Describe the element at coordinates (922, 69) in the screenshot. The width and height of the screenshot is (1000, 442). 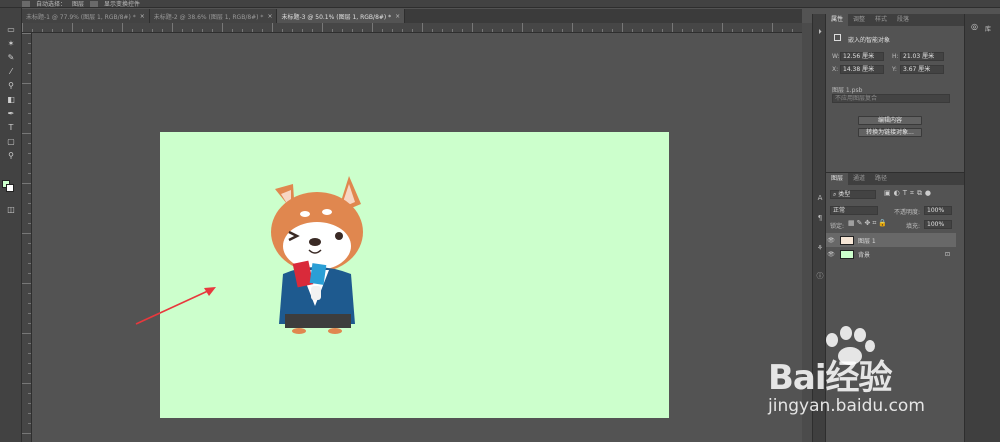
I see `y-field: 3.67 厘米` at that location.